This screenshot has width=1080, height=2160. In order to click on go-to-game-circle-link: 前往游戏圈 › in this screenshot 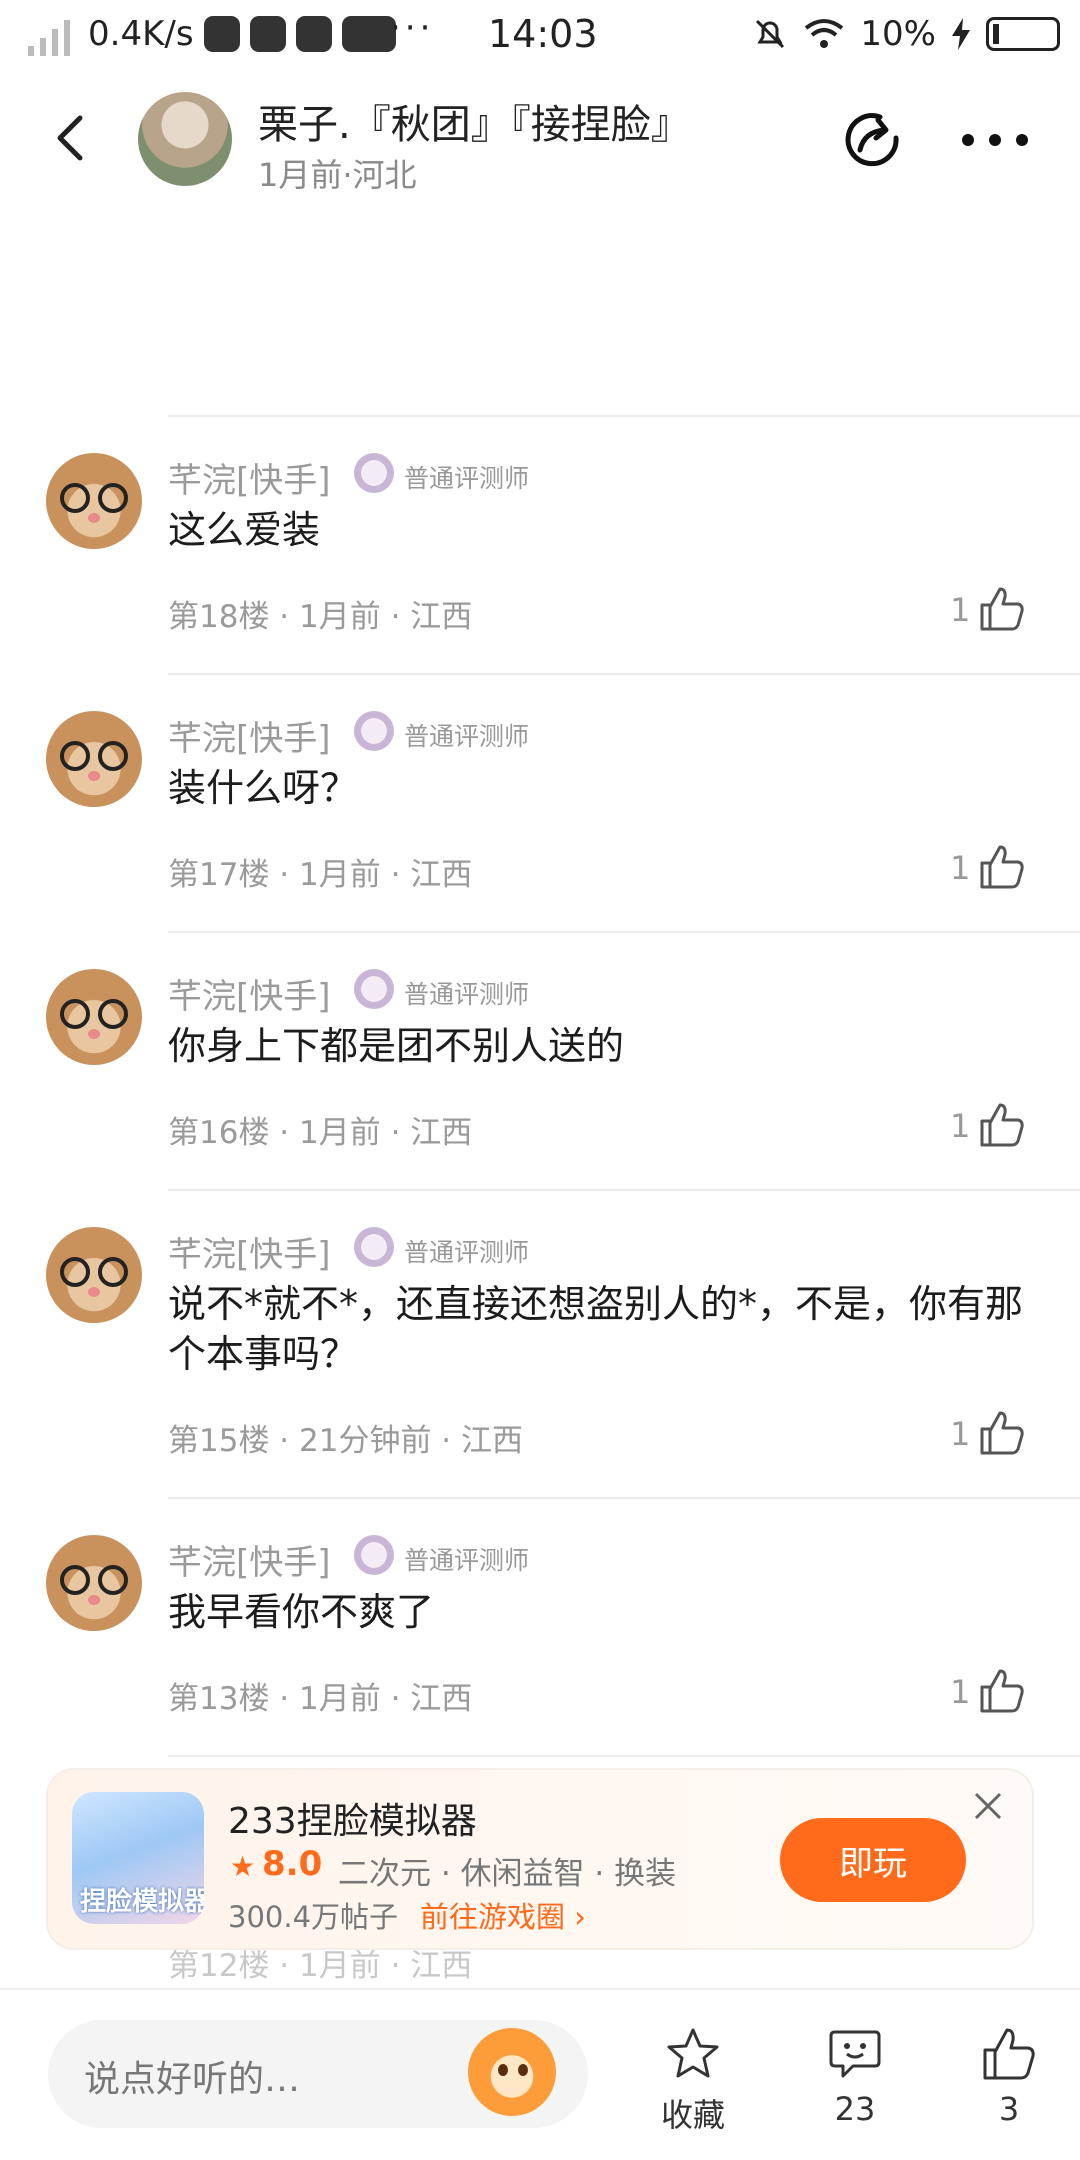, I will do `click(503, 1915)`.